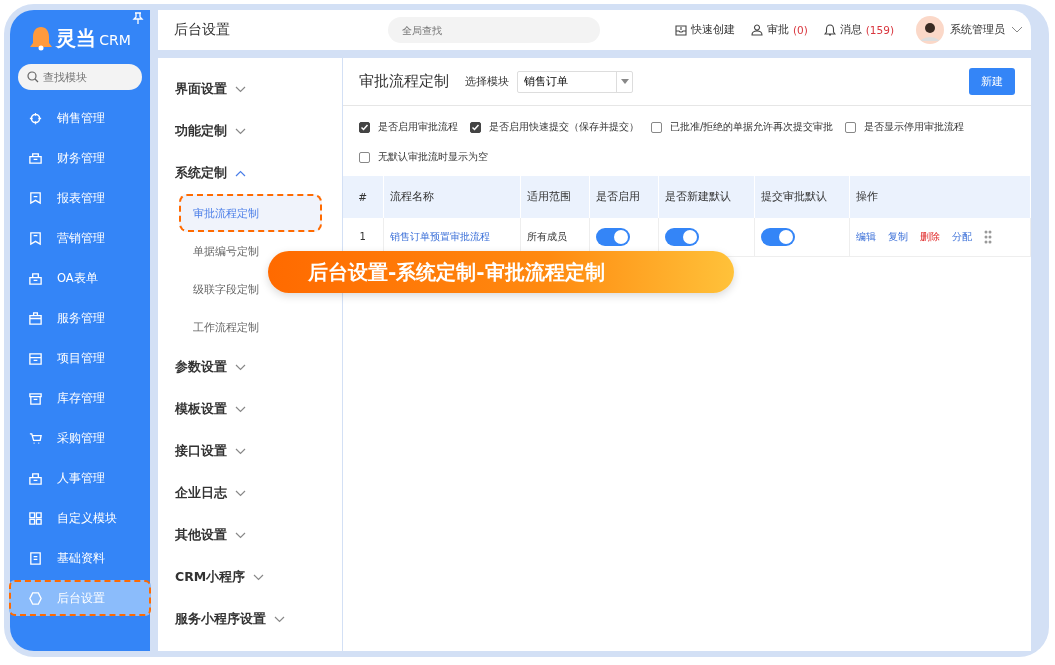 The width and height of the screenshot is (1055, 665). I want to click on menu-item: 单据编号定制, so click(221, 251).